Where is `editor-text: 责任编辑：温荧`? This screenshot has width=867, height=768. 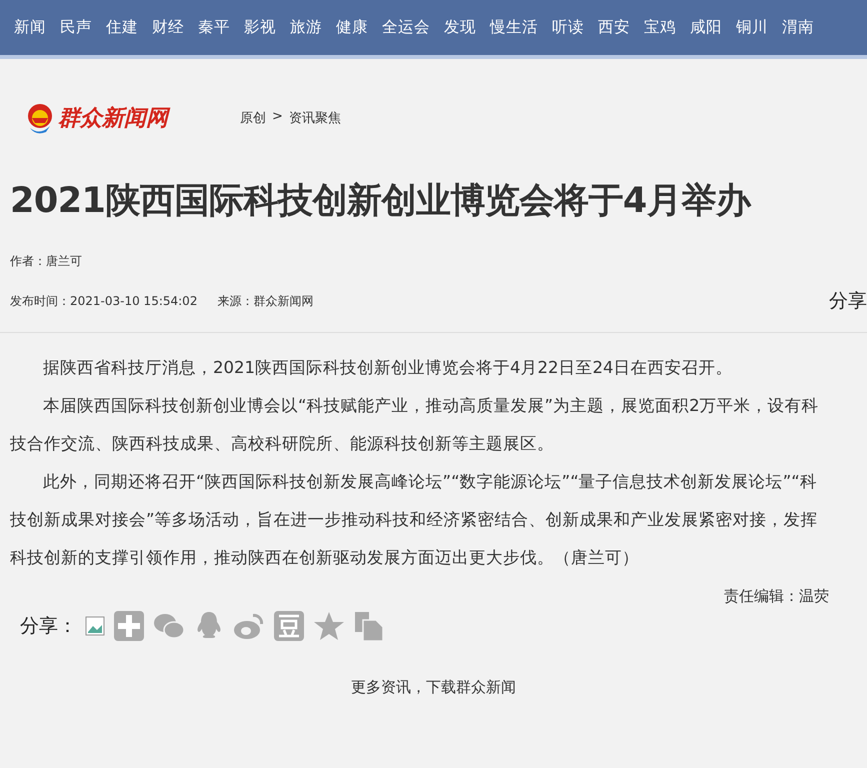 editor-text: 责任编辑：温荧 is located at coordinates (776, 596).